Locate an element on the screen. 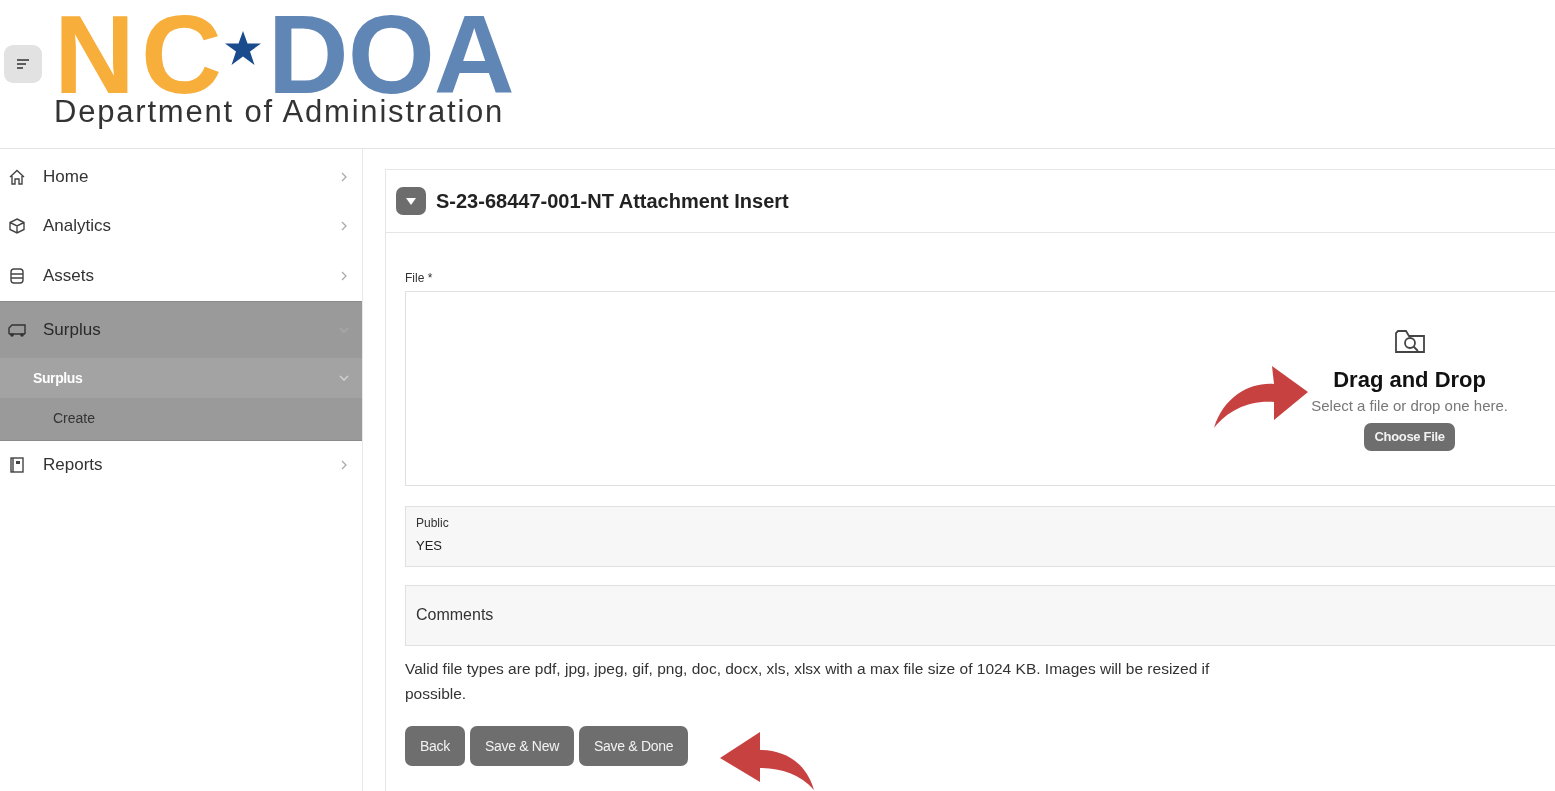 This screenshot has height=791, width=1555. nav-item: Assets is located at coordinates (181, 276).